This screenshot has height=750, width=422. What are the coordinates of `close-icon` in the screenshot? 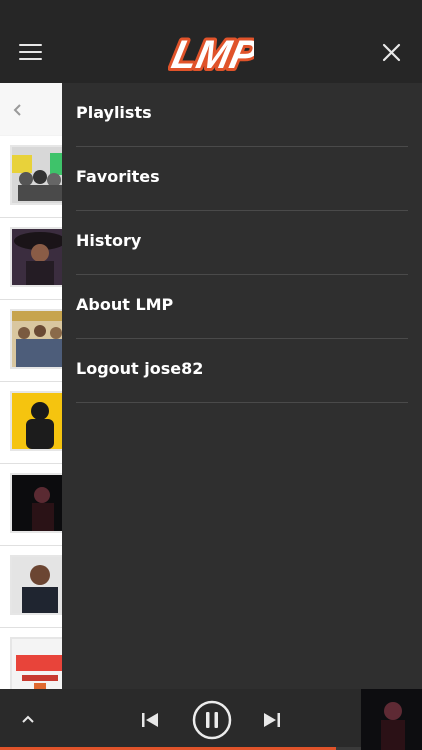 It's located at (391, 52).